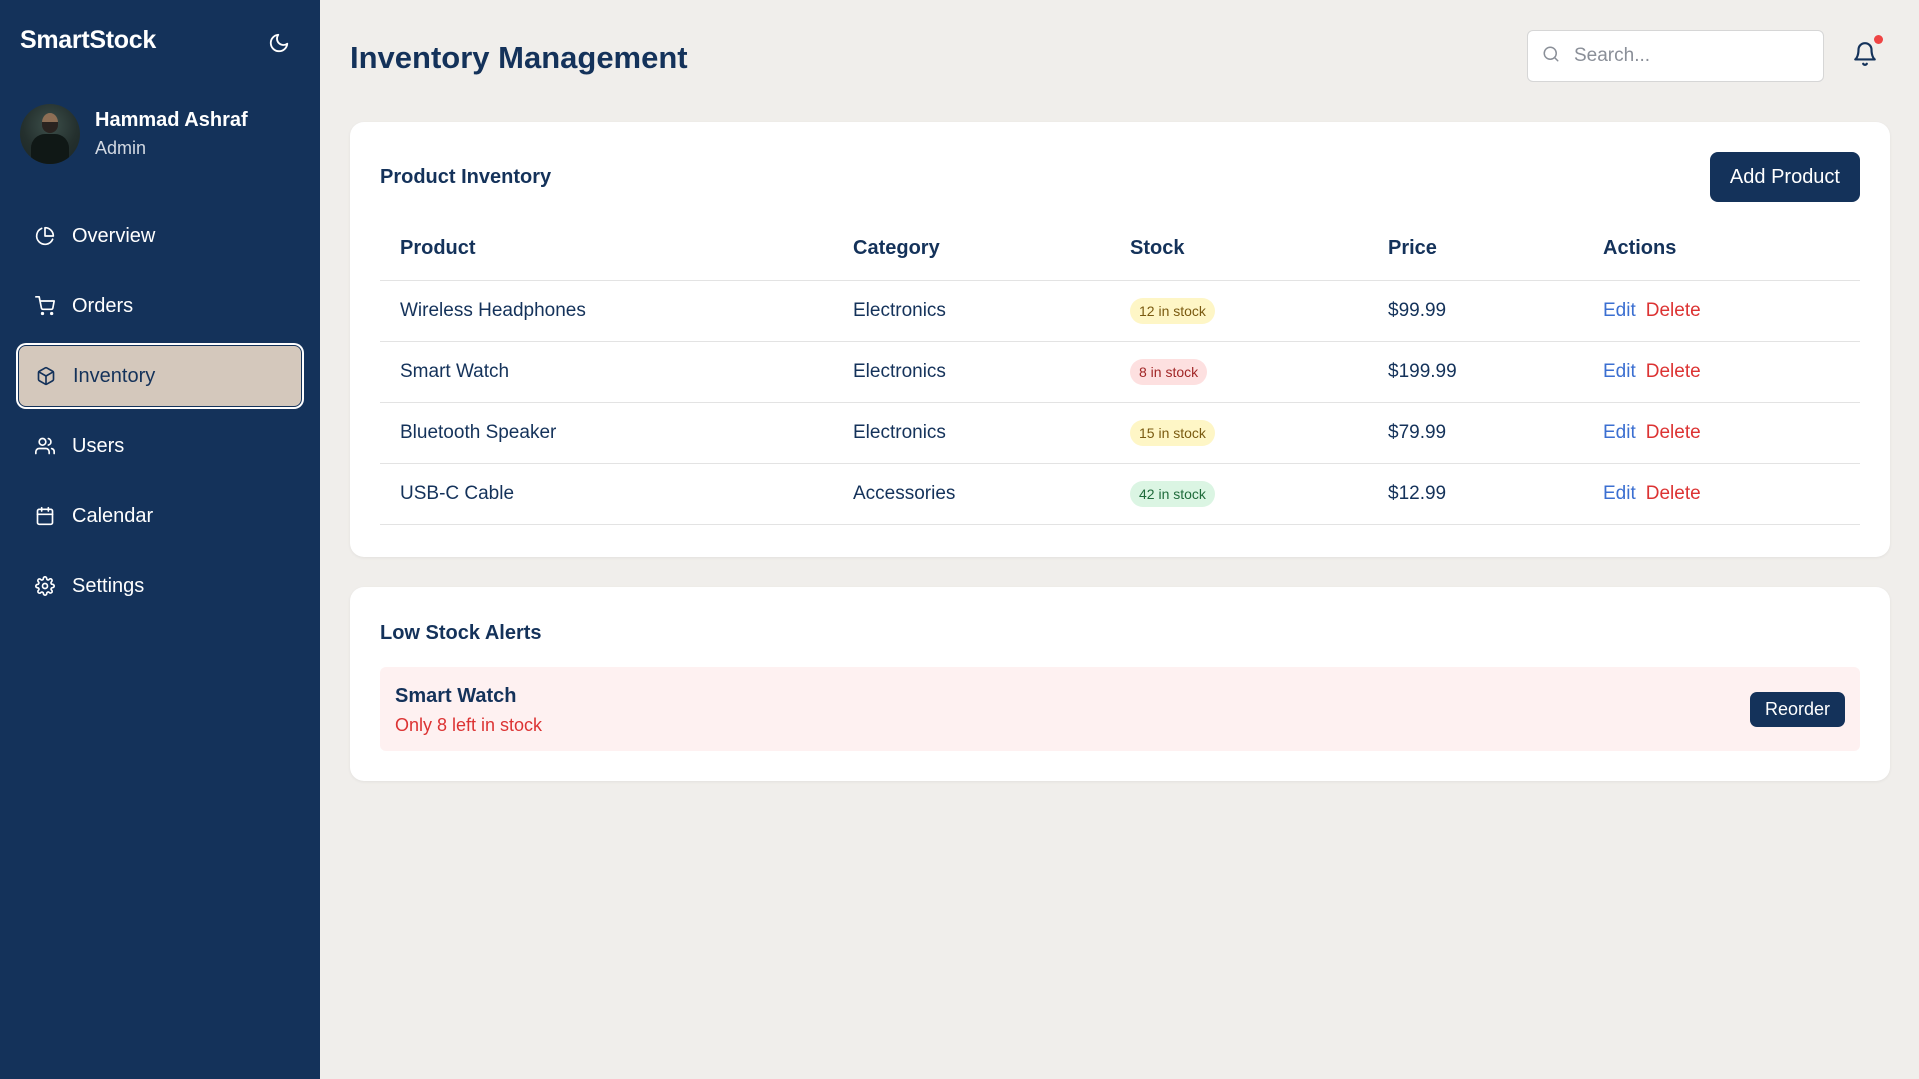 The image size is (1919, 1079). Describe the element at coordinates (160, 516) in the screenshot. I see `sidebar-item-calendar: Calendar` at that location.